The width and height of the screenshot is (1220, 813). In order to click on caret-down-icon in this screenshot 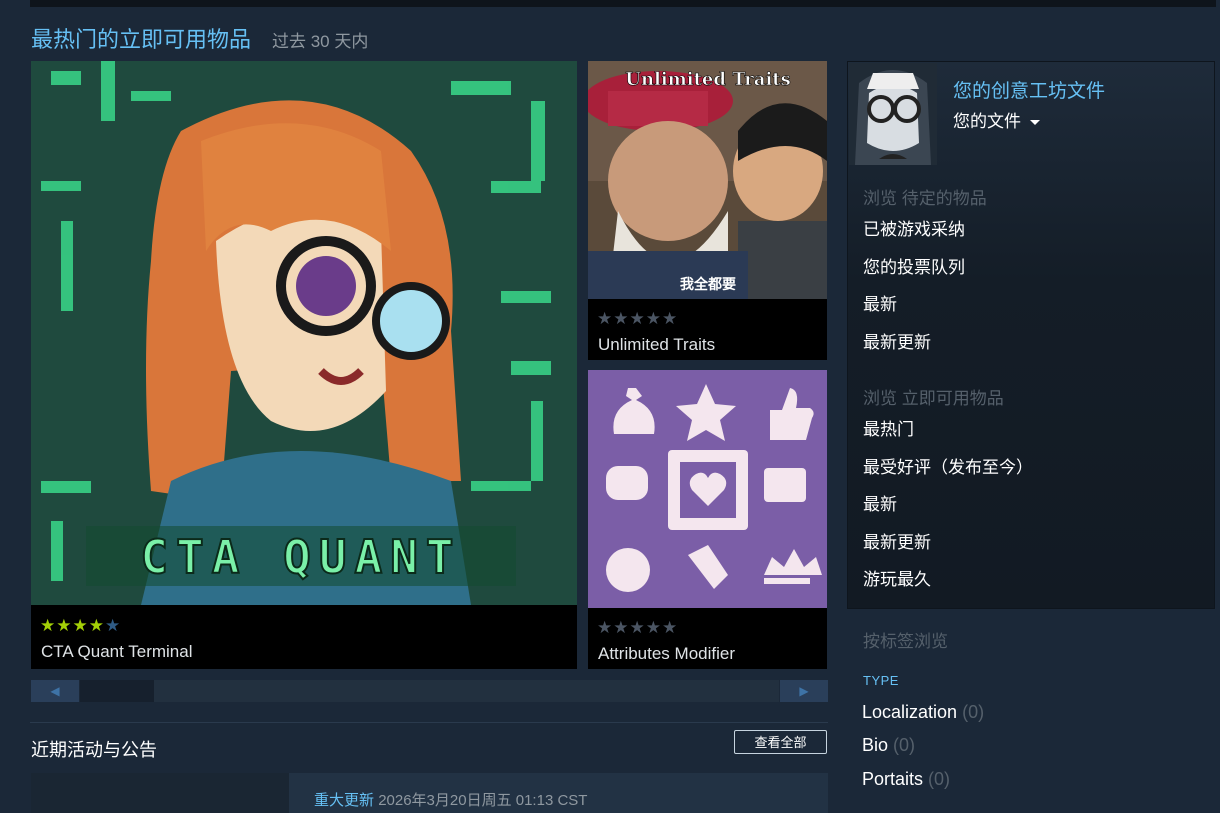, I will do `click(1034, 123)`.